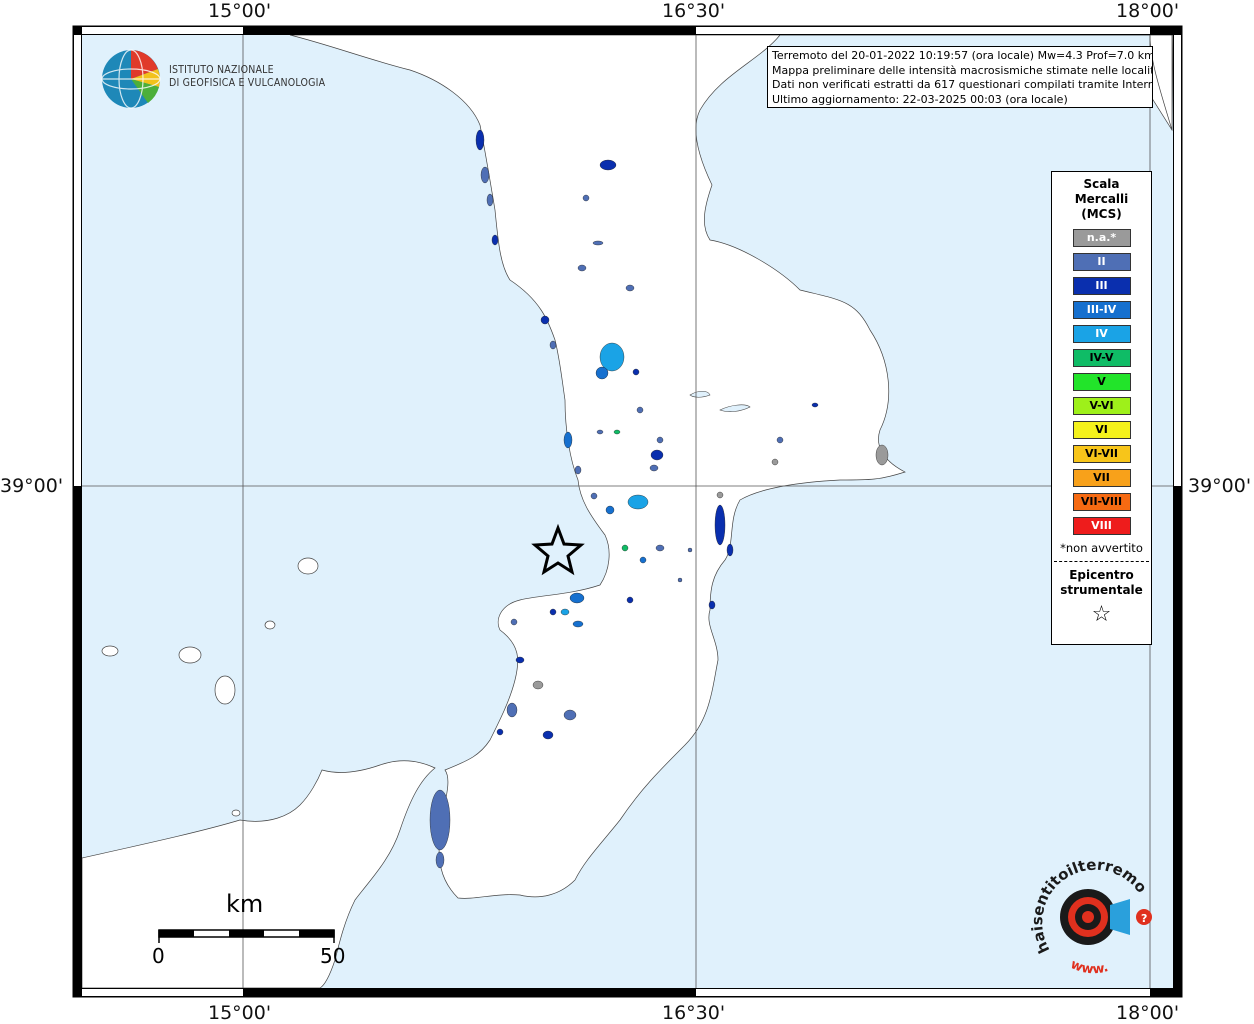 Image resolution: width=1254 pixels, height=1024 pixels. I want to click on hst-logo-www: www., so click(1089, 967).